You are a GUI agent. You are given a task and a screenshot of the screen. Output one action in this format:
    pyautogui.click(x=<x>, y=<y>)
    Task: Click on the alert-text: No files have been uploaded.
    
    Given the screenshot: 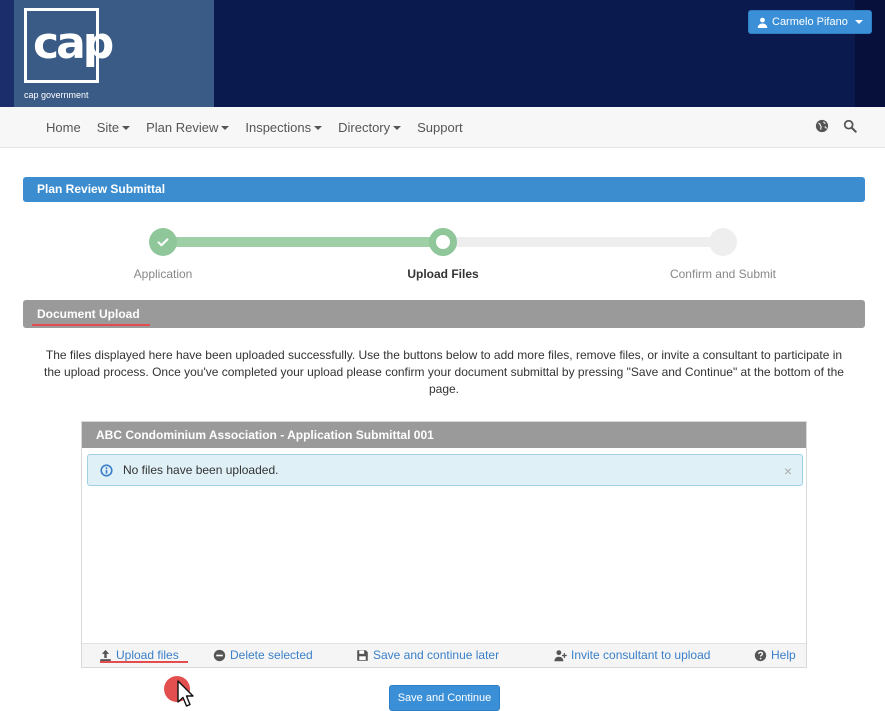 What is the action you would take?
    pyautogui.click(x=201, y=470)
    